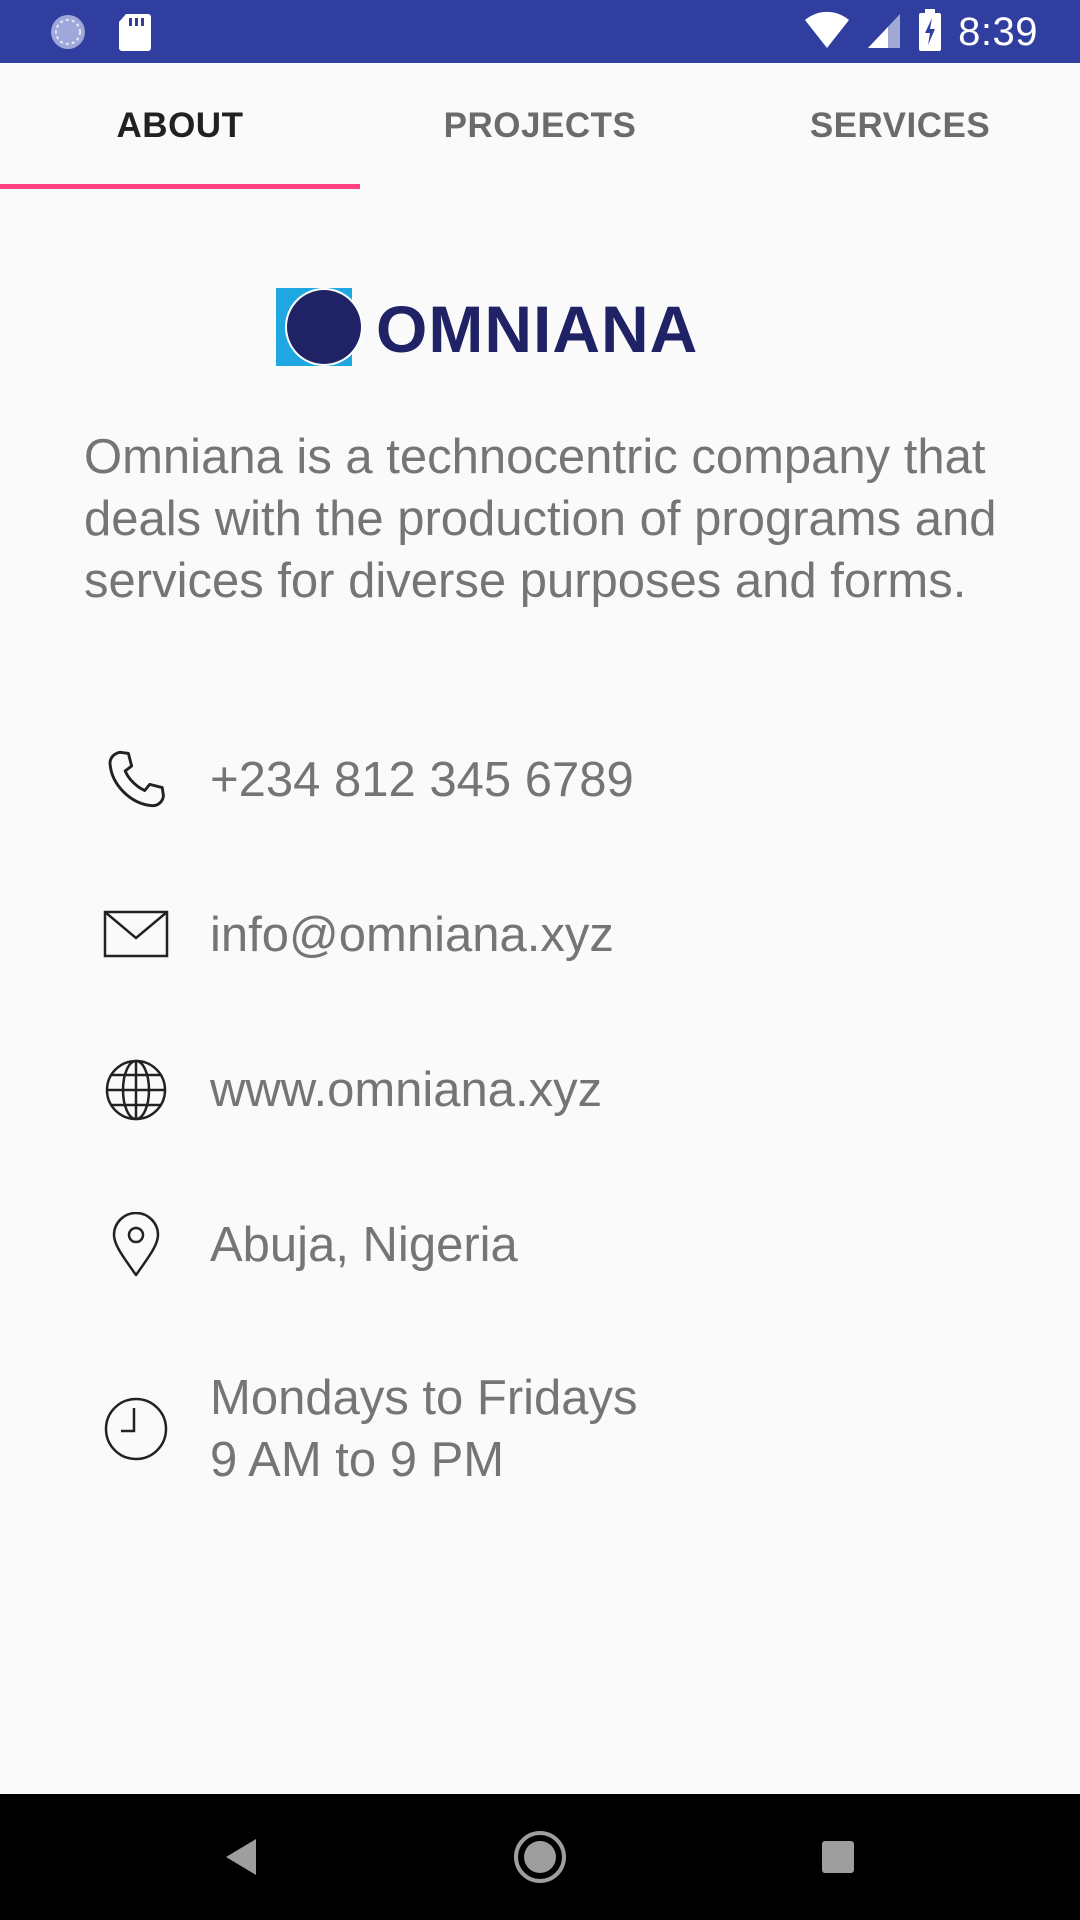 This screenshot has height=1920, width=1080. I want to click on clock-icon, so click(136, 1429).